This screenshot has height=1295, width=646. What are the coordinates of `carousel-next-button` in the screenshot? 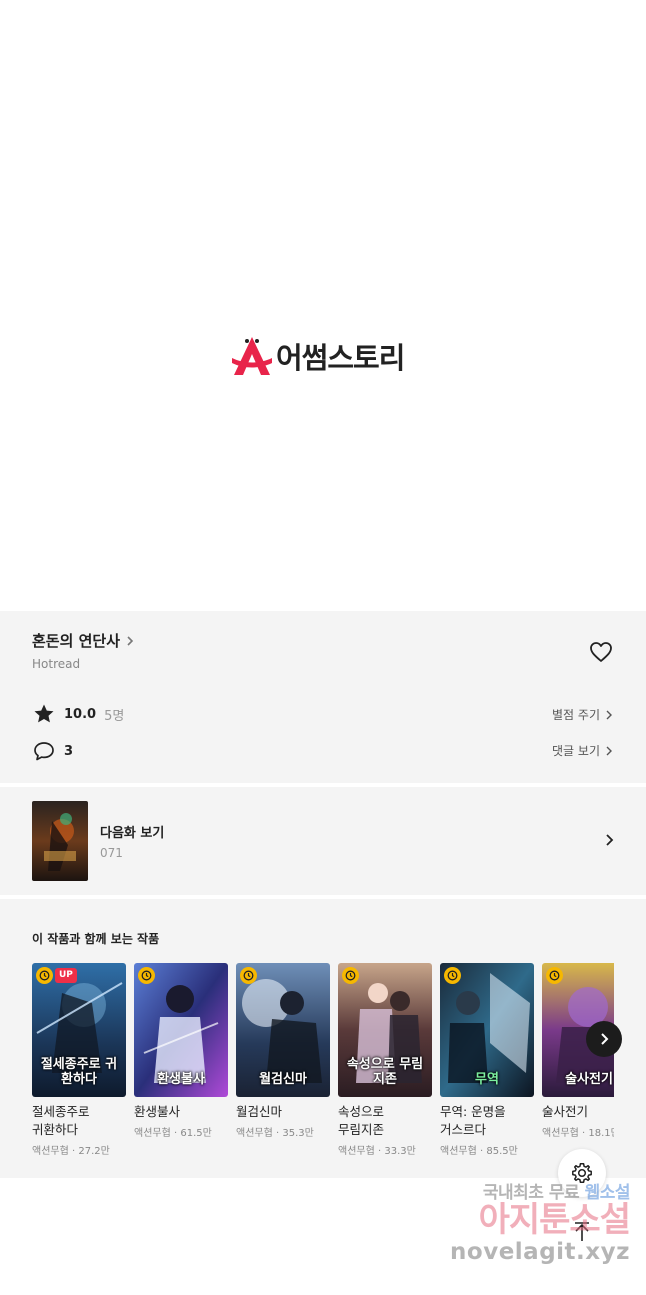 It's located at (604, 1039).